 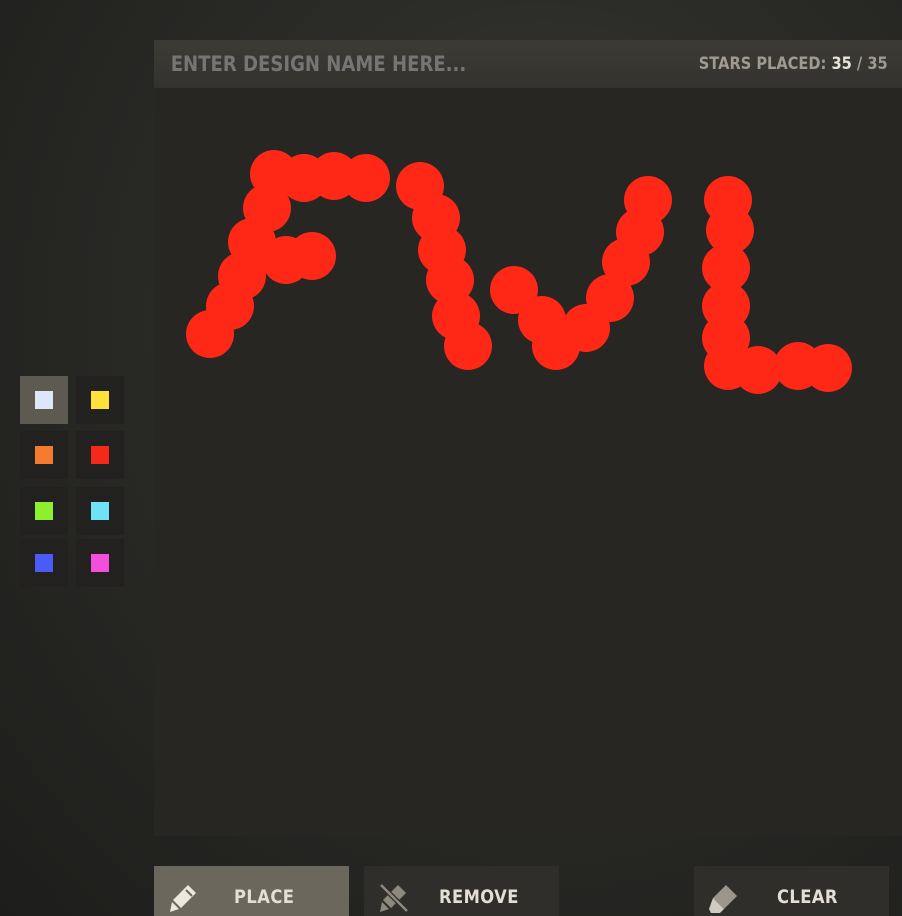 I want to click on tool-bar: PLACE REMOVE CLEAR, so click(x=451, y=891).